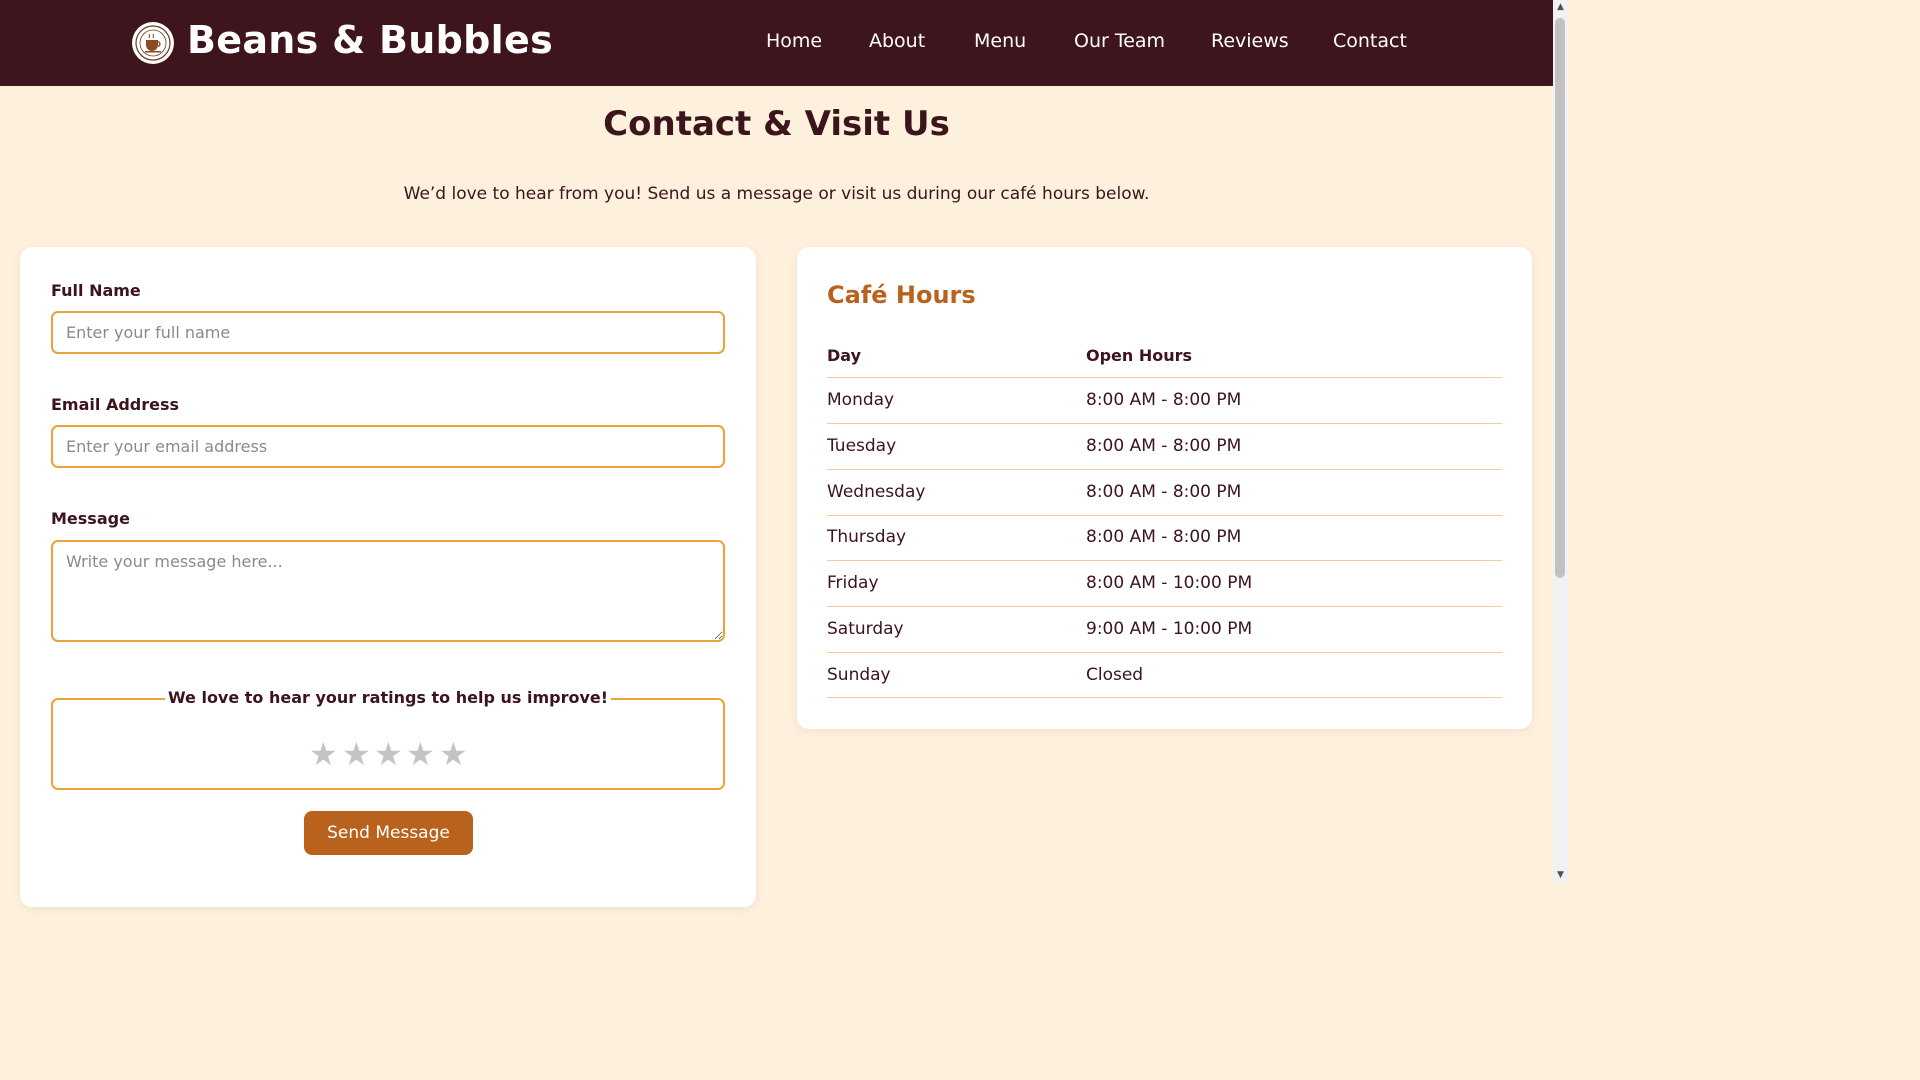  I want to click on star-icon-4: ★, so click(420, 754).